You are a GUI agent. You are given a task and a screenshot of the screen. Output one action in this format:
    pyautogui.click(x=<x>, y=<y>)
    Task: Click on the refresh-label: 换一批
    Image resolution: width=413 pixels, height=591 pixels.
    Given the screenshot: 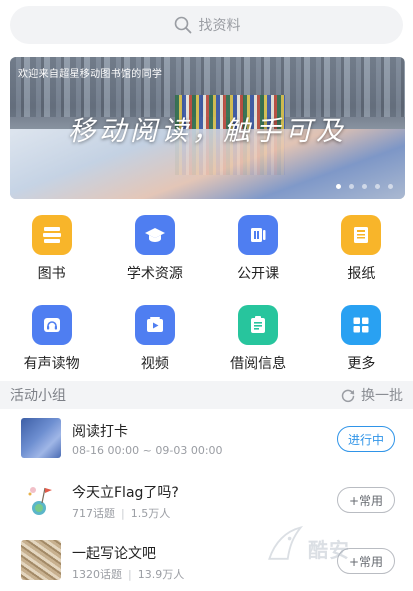 What is the action you would take?
    pyautogui.click(x=382, y=396)
    